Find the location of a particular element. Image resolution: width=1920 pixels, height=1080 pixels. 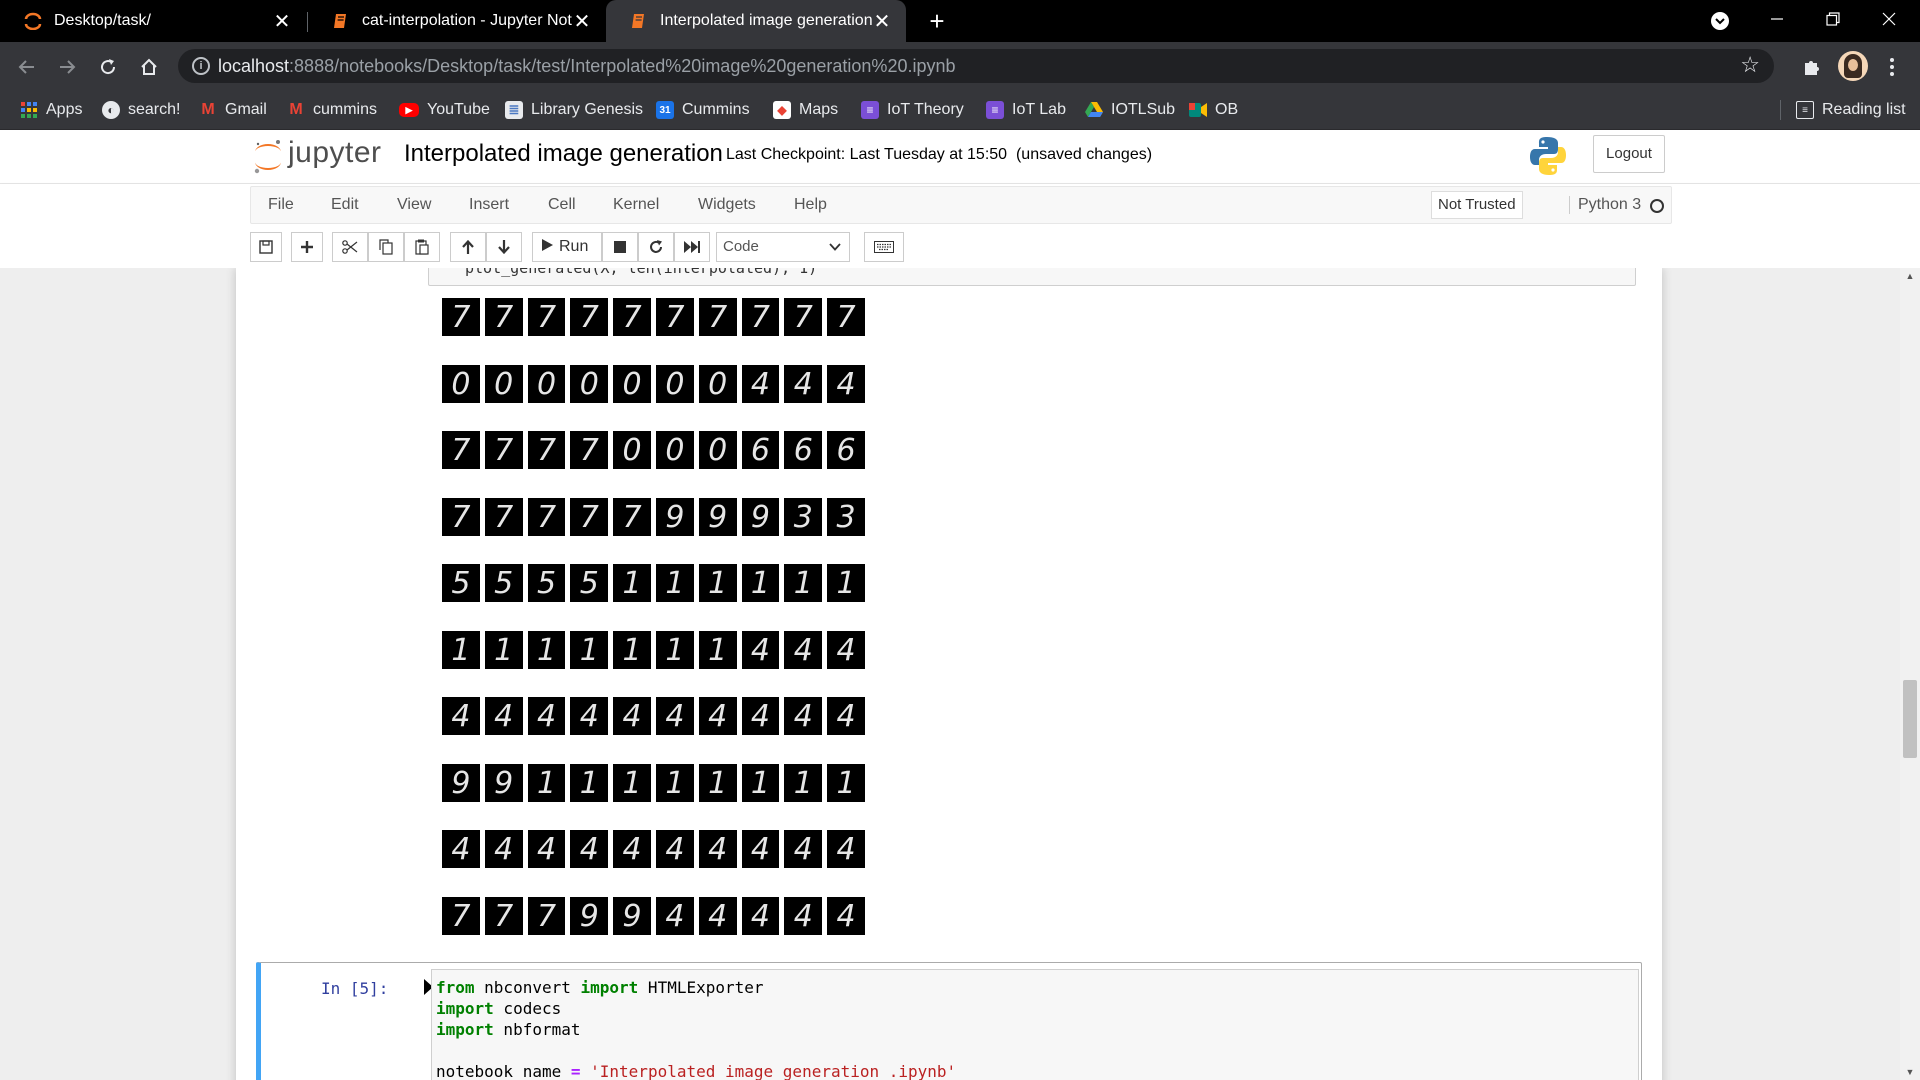

move-up-button is located at coordinates (468, 247).